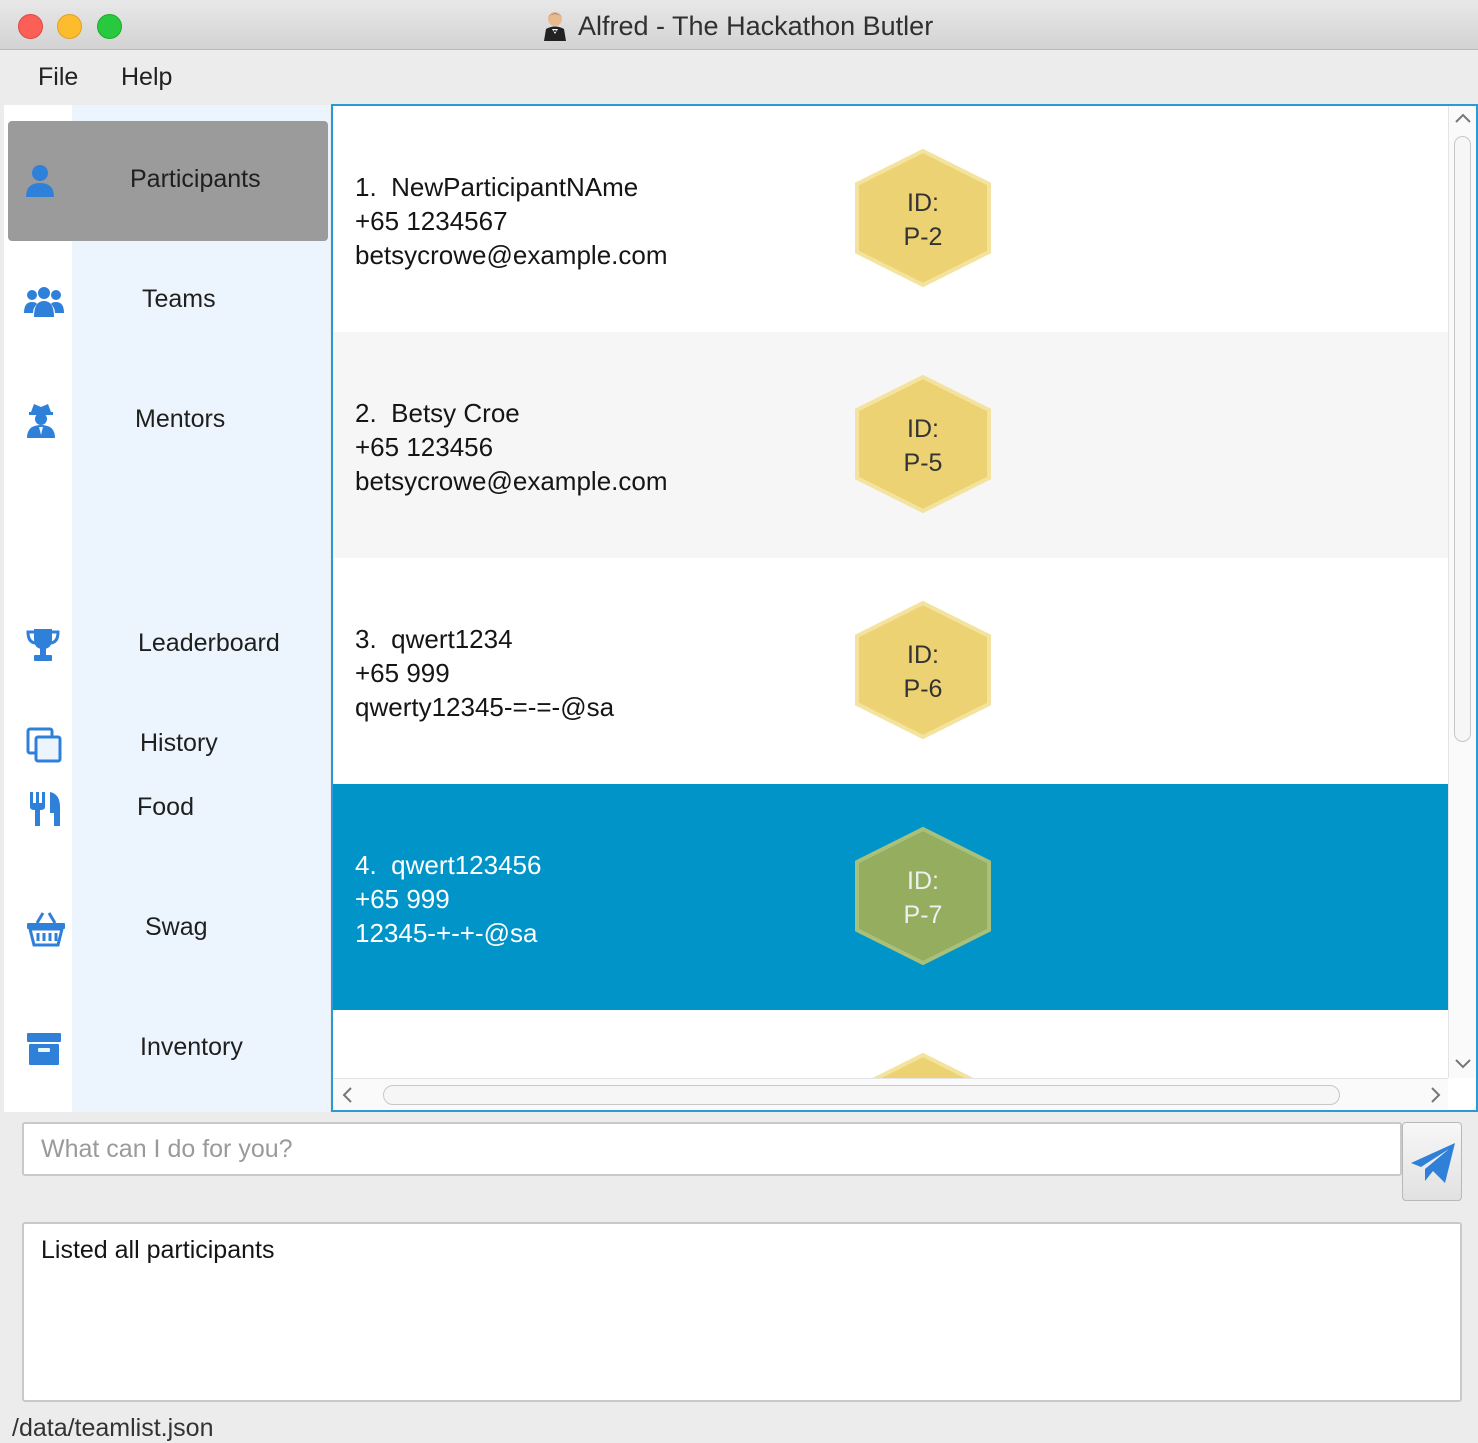 The height and width of the screenshot is (1443, 1478). I want to click on sidebar-item-food: Food, so click(168, 809).